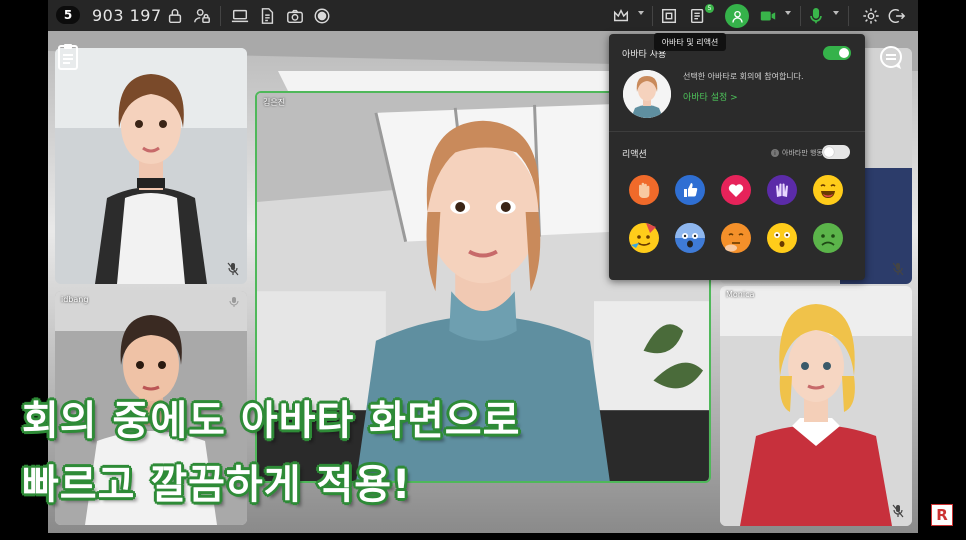 The image size is (966, 540). Describe the element at coordinates (942, 515) in the screenshot. I see `channel-logo: R` at that location.